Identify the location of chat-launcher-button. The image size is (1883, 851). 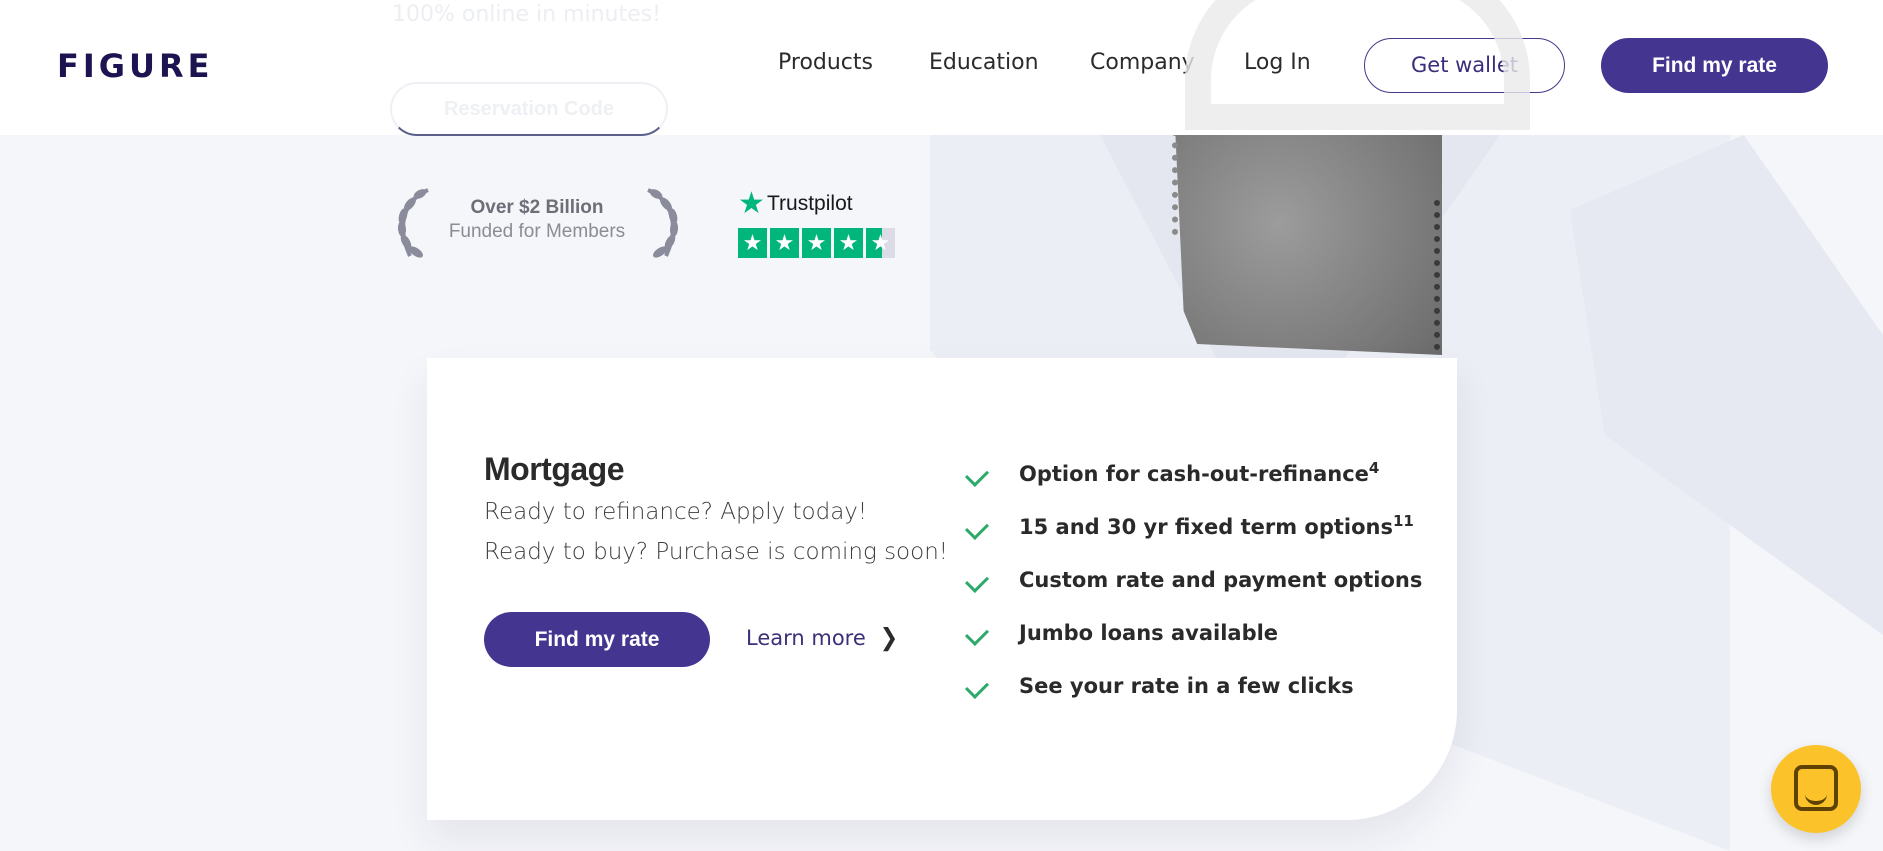
(1816, 789).